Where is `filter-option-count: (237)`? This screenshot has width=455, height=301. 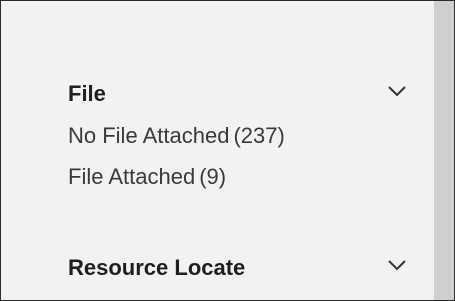
filter-option-count: (237) is located at coordinates (259, 135).